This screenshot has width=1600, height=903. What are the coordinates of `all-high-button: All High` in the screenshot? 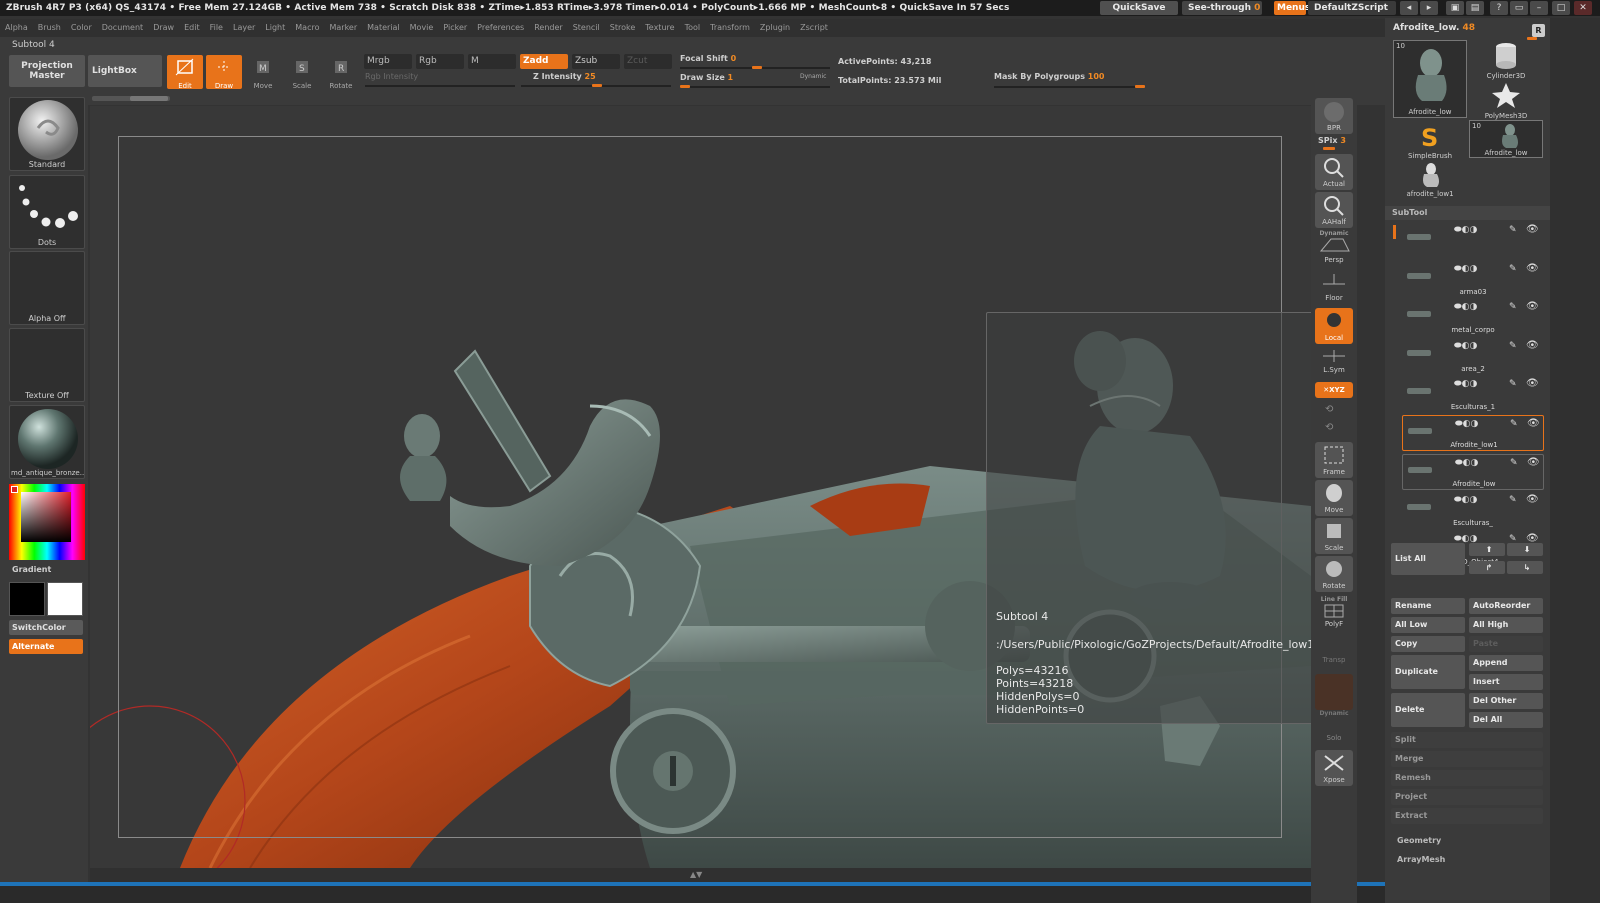 It's located at (1506, 625).